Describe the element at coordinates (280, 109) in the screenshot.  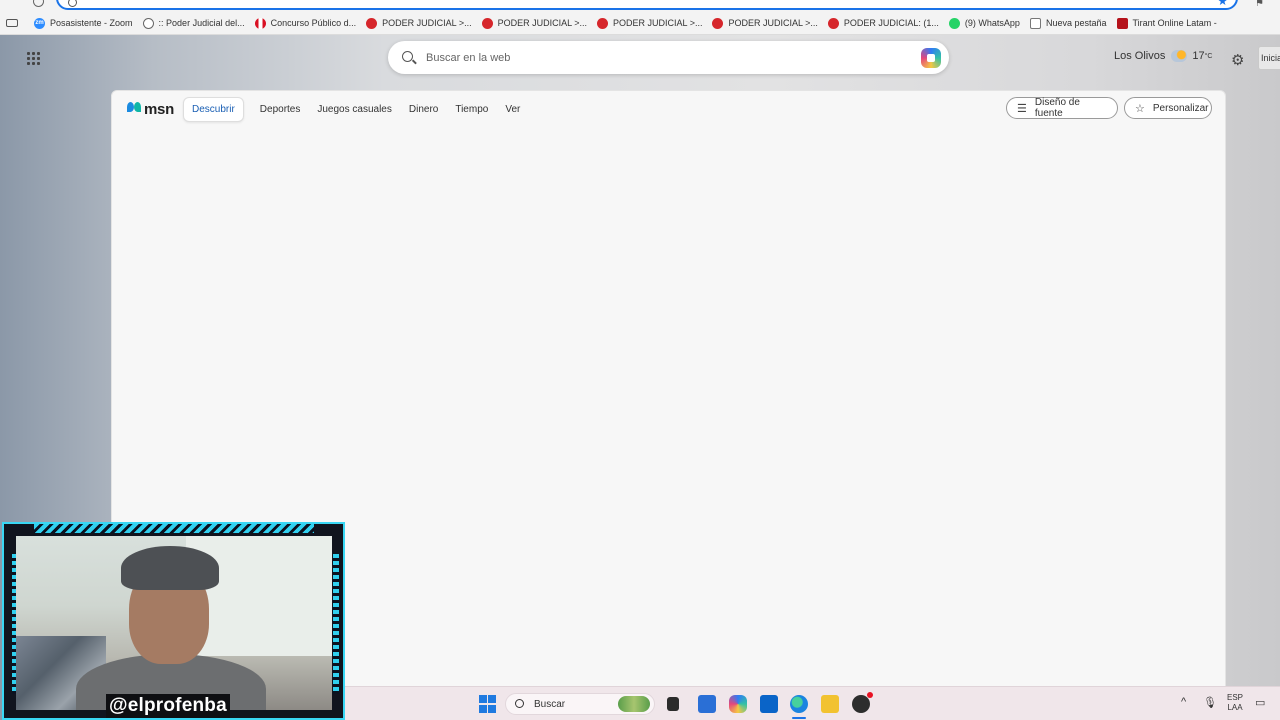
I see `tab-deportes: Deportes` at that location.